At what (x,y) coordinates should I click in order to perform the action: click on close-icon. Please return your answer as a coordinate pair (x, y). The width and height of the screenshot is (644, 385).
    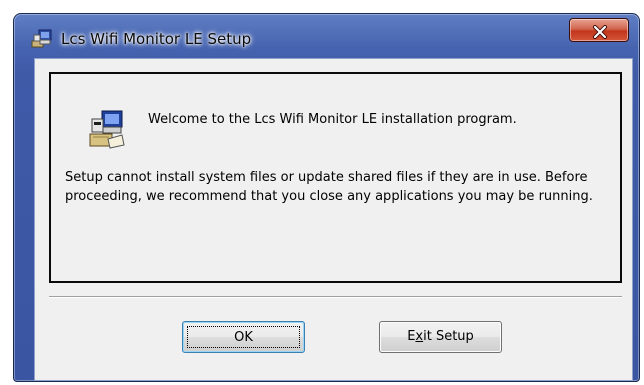
    Looking at the image, I should click on (600, 31).